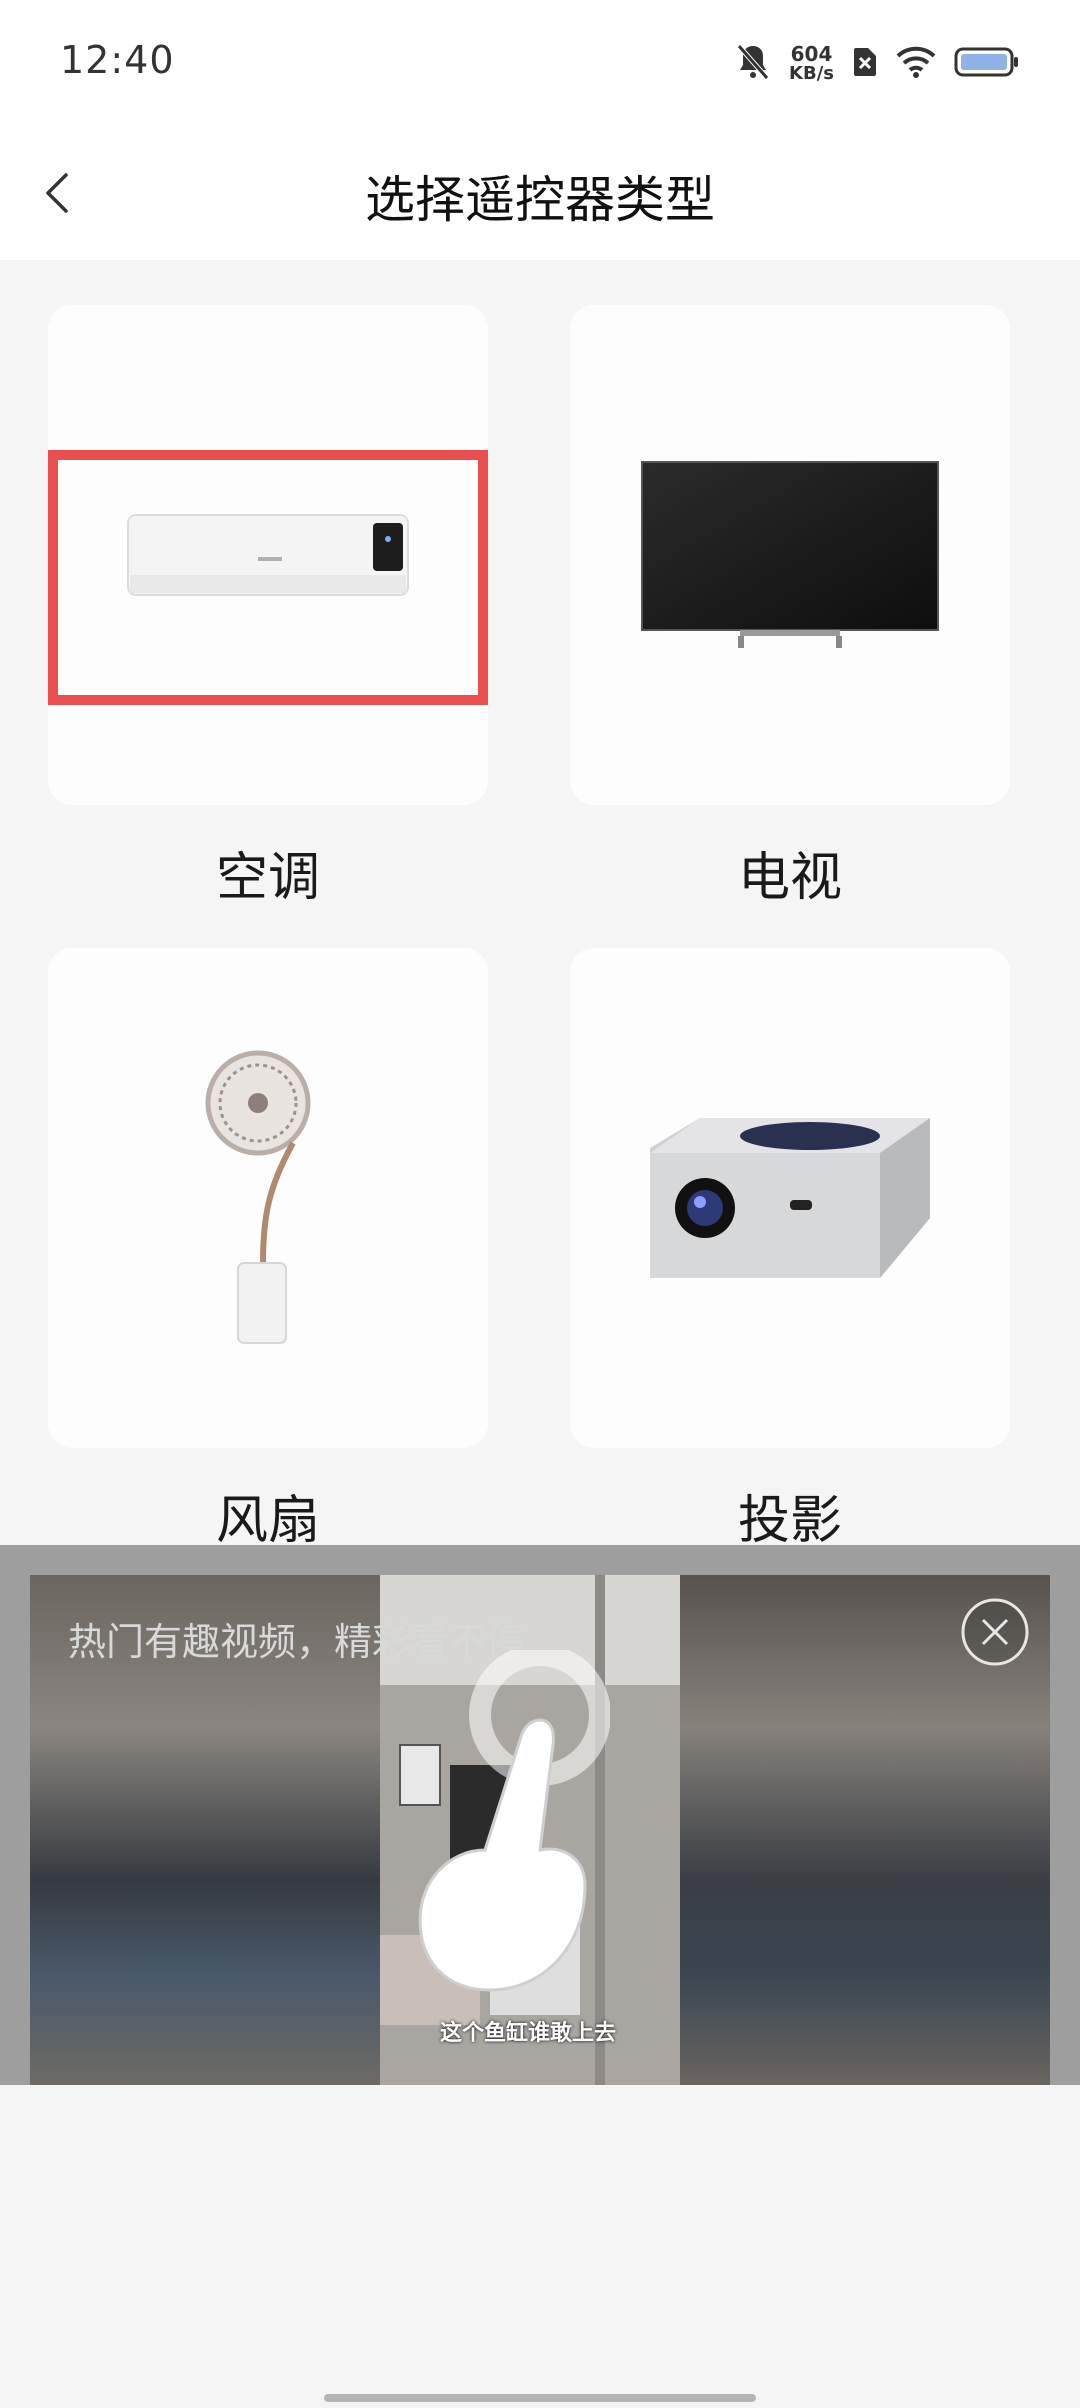  I want to click on status-bar: 12:40 604 KB/s, so click(540, 65).